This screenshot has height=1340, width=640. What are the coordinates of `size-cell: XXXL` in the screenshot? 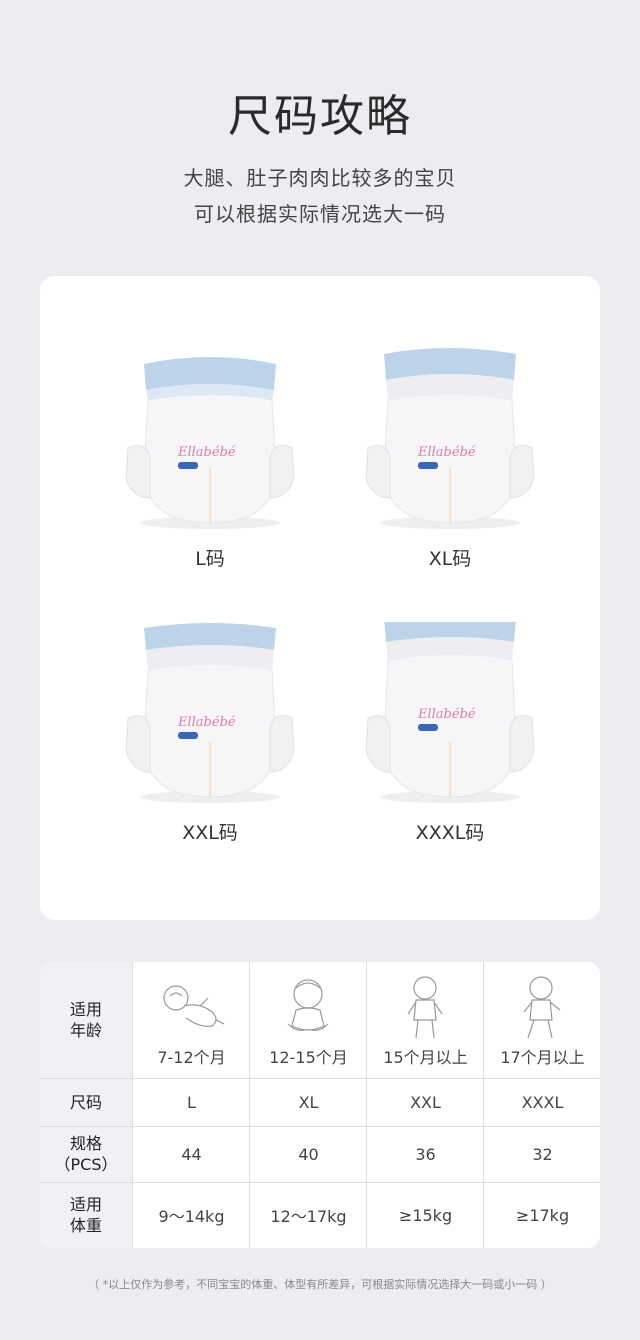 It's located at (542, 1102).